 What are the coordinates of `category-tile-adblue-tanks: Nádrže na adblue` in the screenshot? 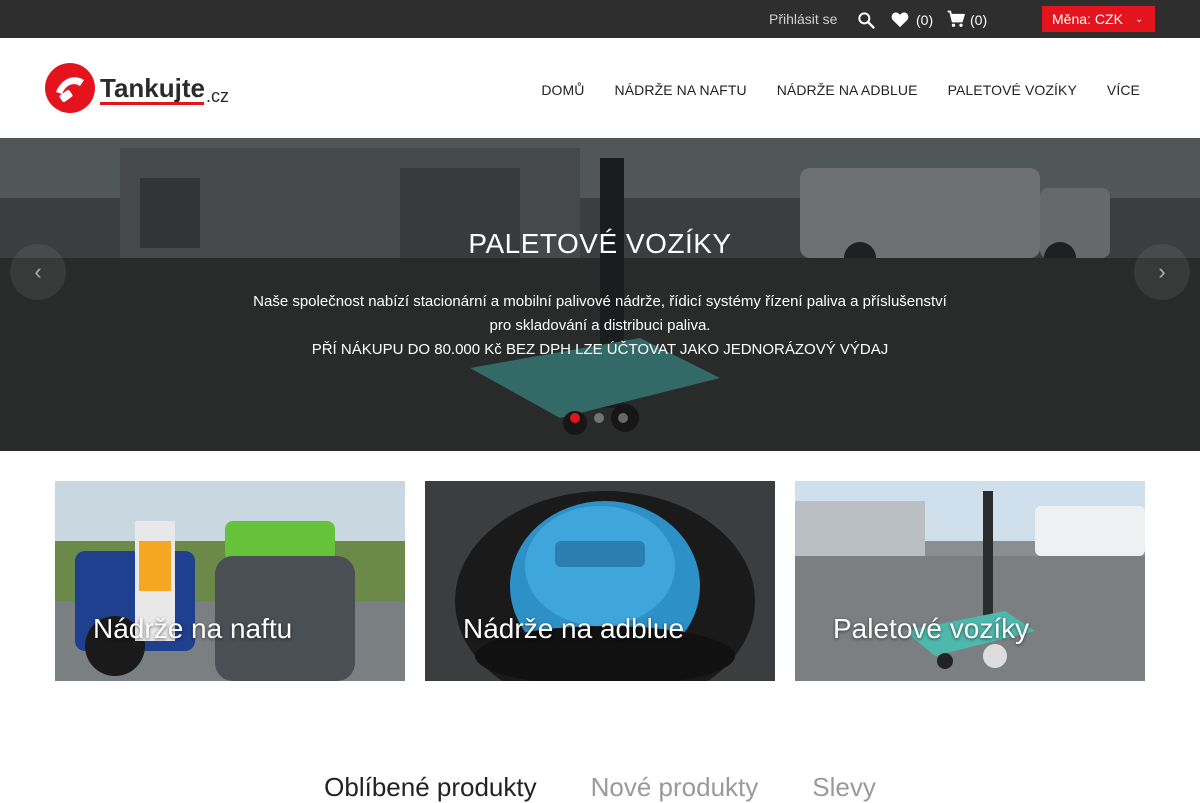 It's located at (600, 581).